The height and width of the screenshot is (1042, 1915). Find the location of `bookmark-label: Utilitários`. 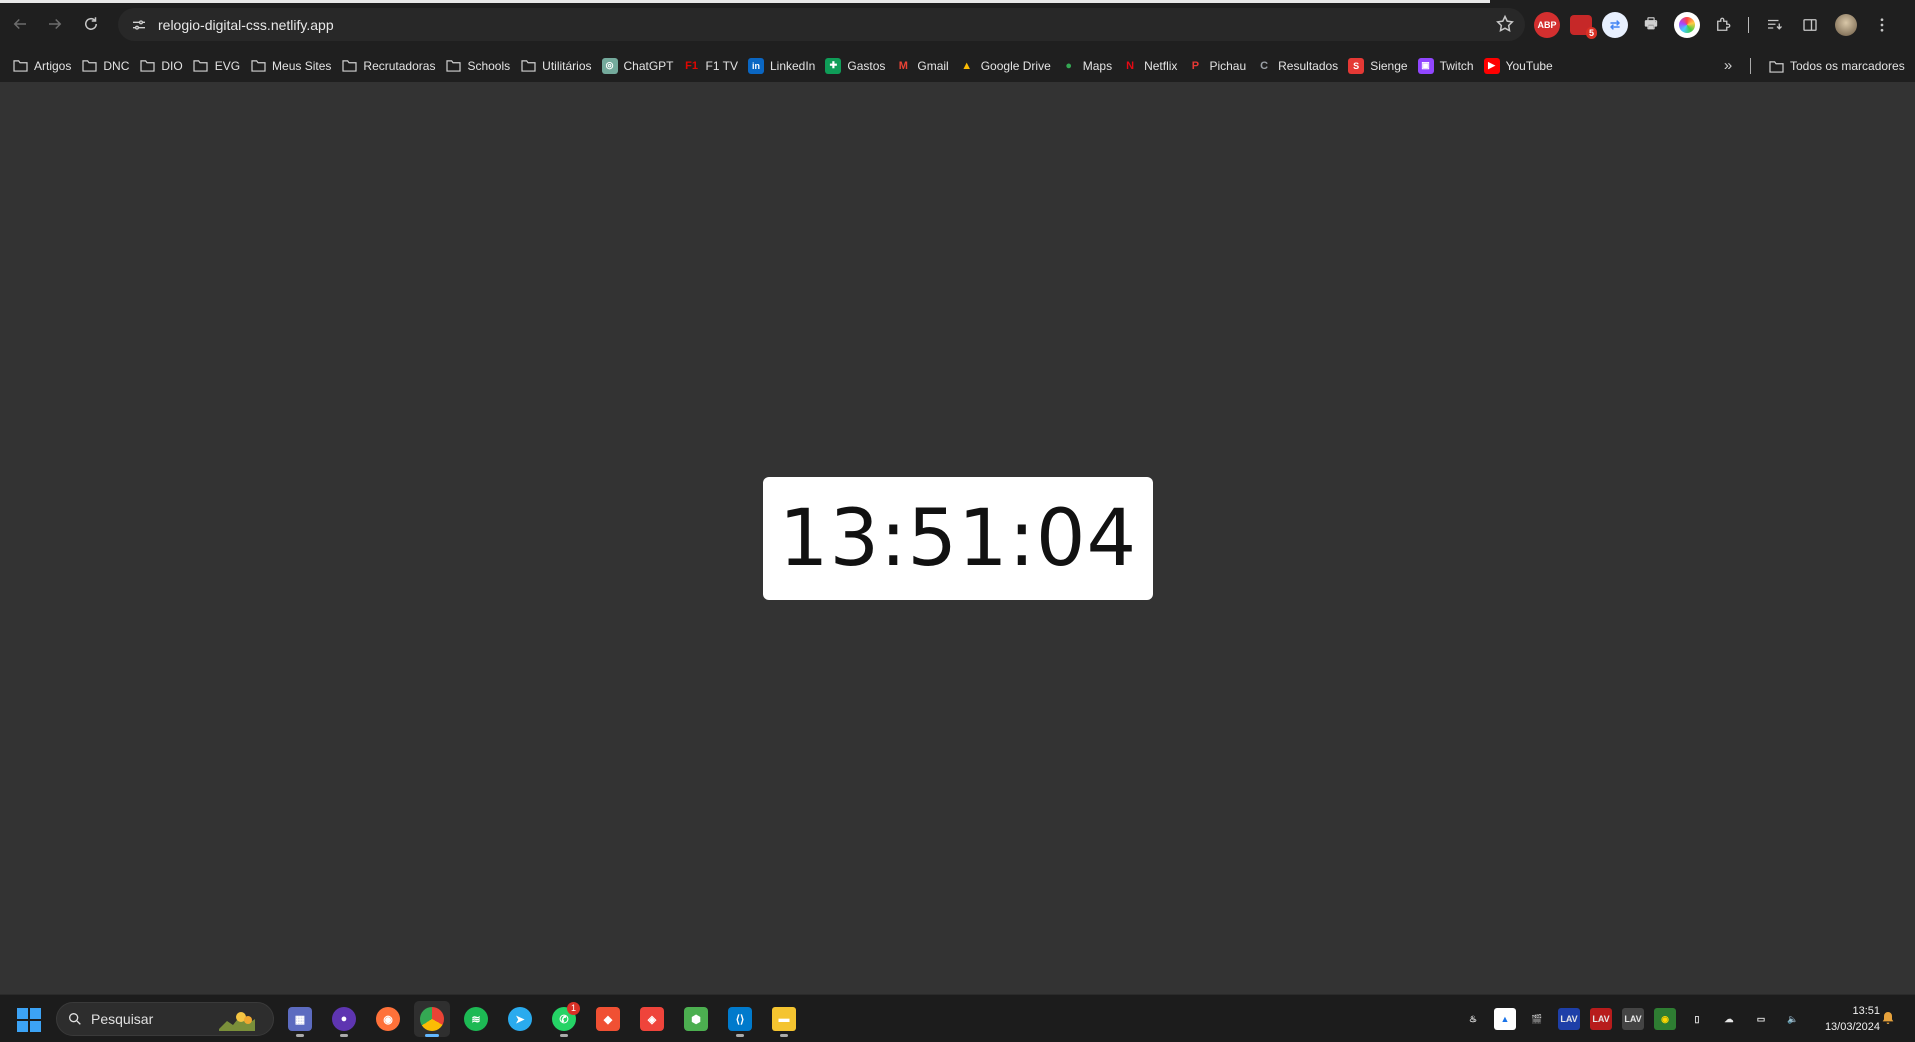

bookmark-label: Utilitários is located at coordinates (567, 65).